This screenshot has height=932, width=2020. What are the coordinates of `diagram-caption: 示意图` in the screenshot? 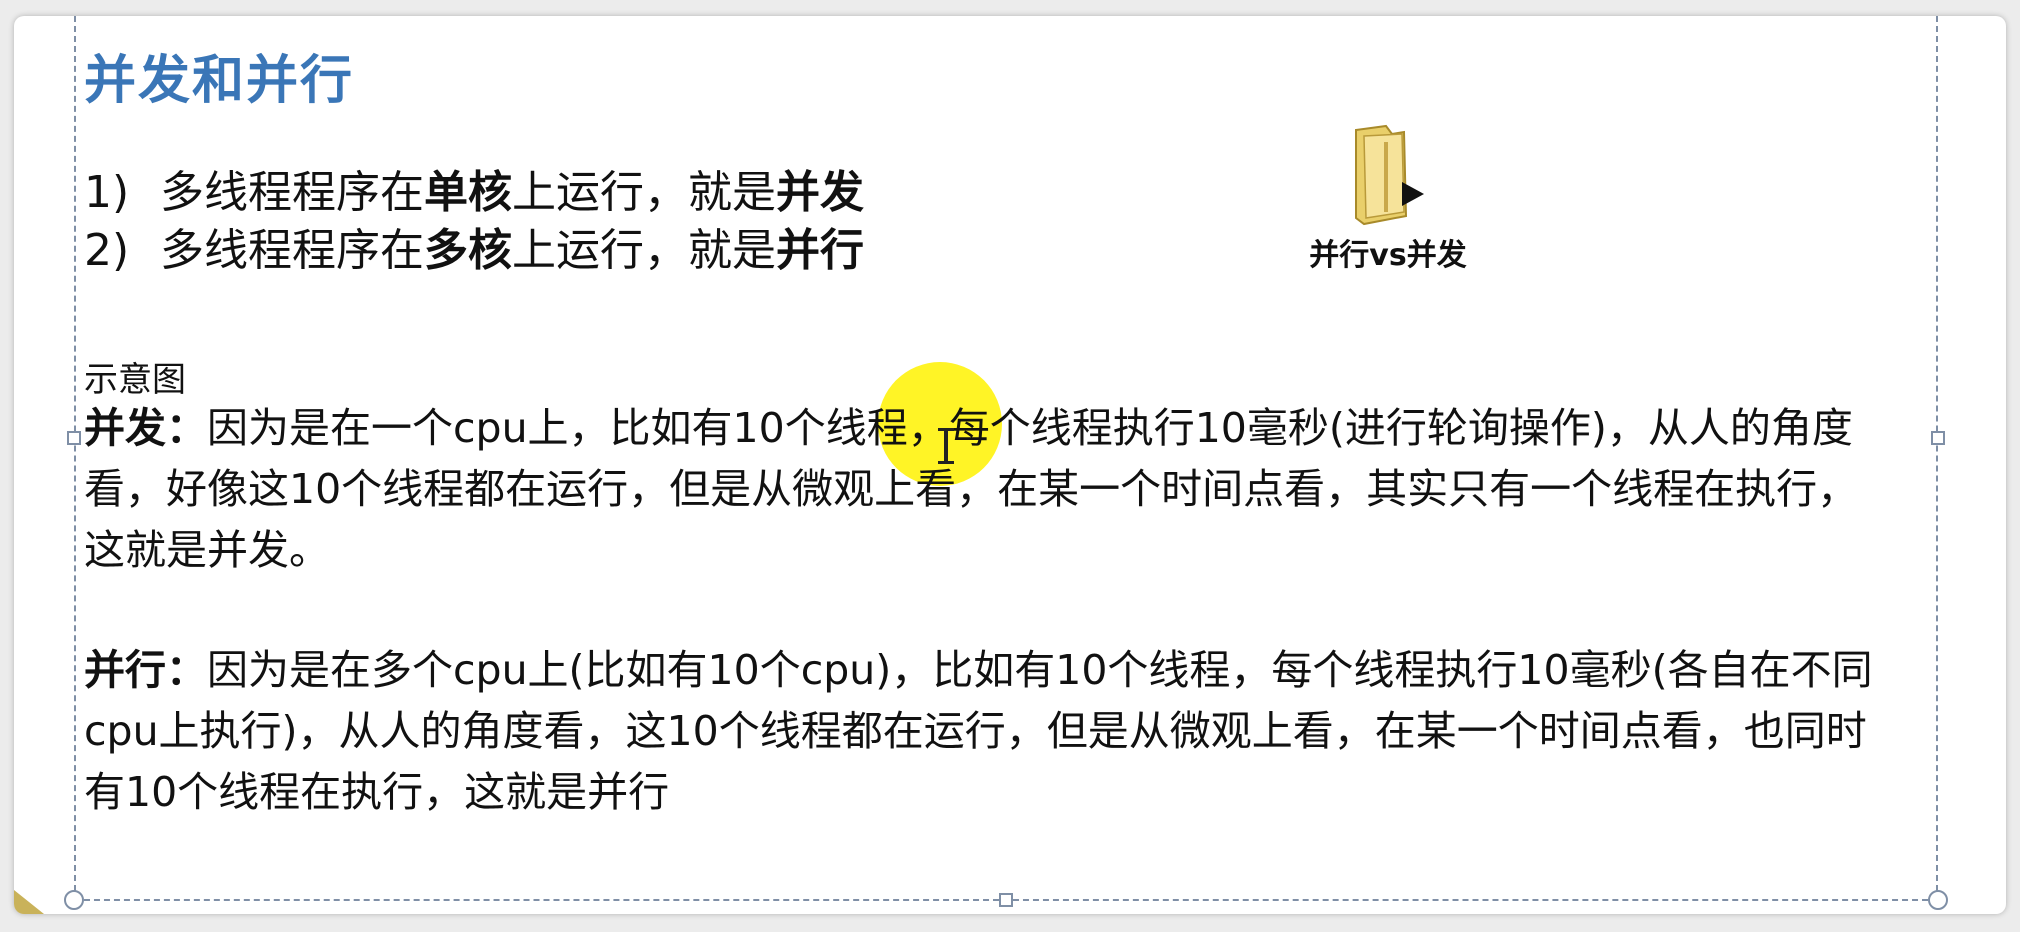 It's located at (135, 380).